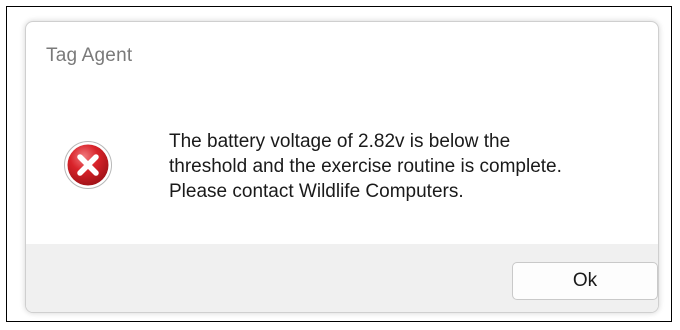  Describe the element at coordinates (585, 281) in the screenshot. I see `ok-button: Ok` at that location.